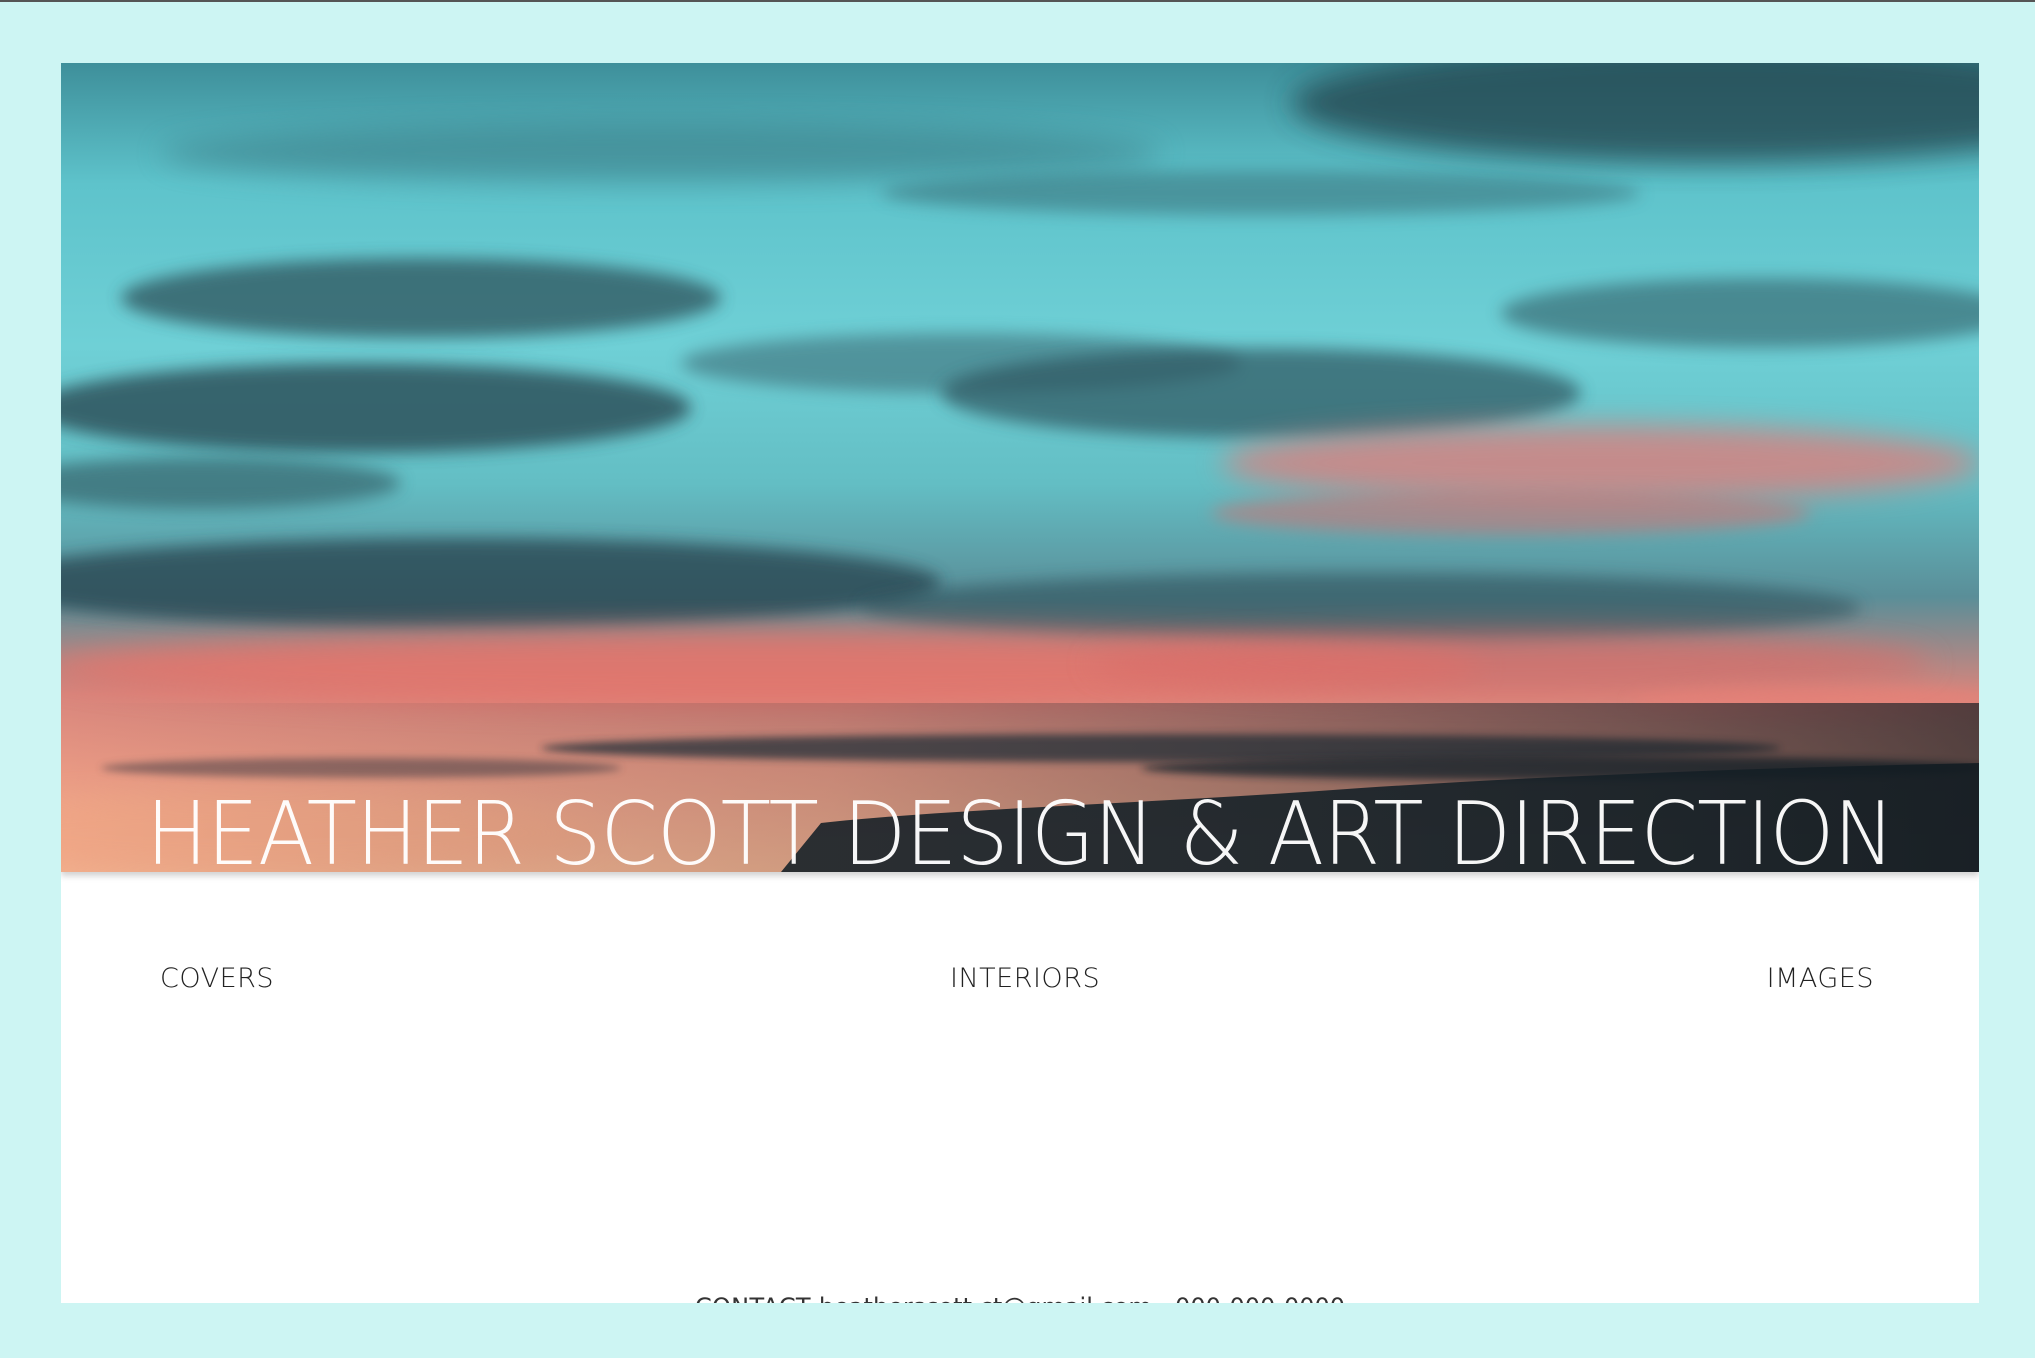  What do you see at coordinates (753, 1298) in the screenshot?
I see `contact-label: CONTACT` at bounding box center [753, 1298].